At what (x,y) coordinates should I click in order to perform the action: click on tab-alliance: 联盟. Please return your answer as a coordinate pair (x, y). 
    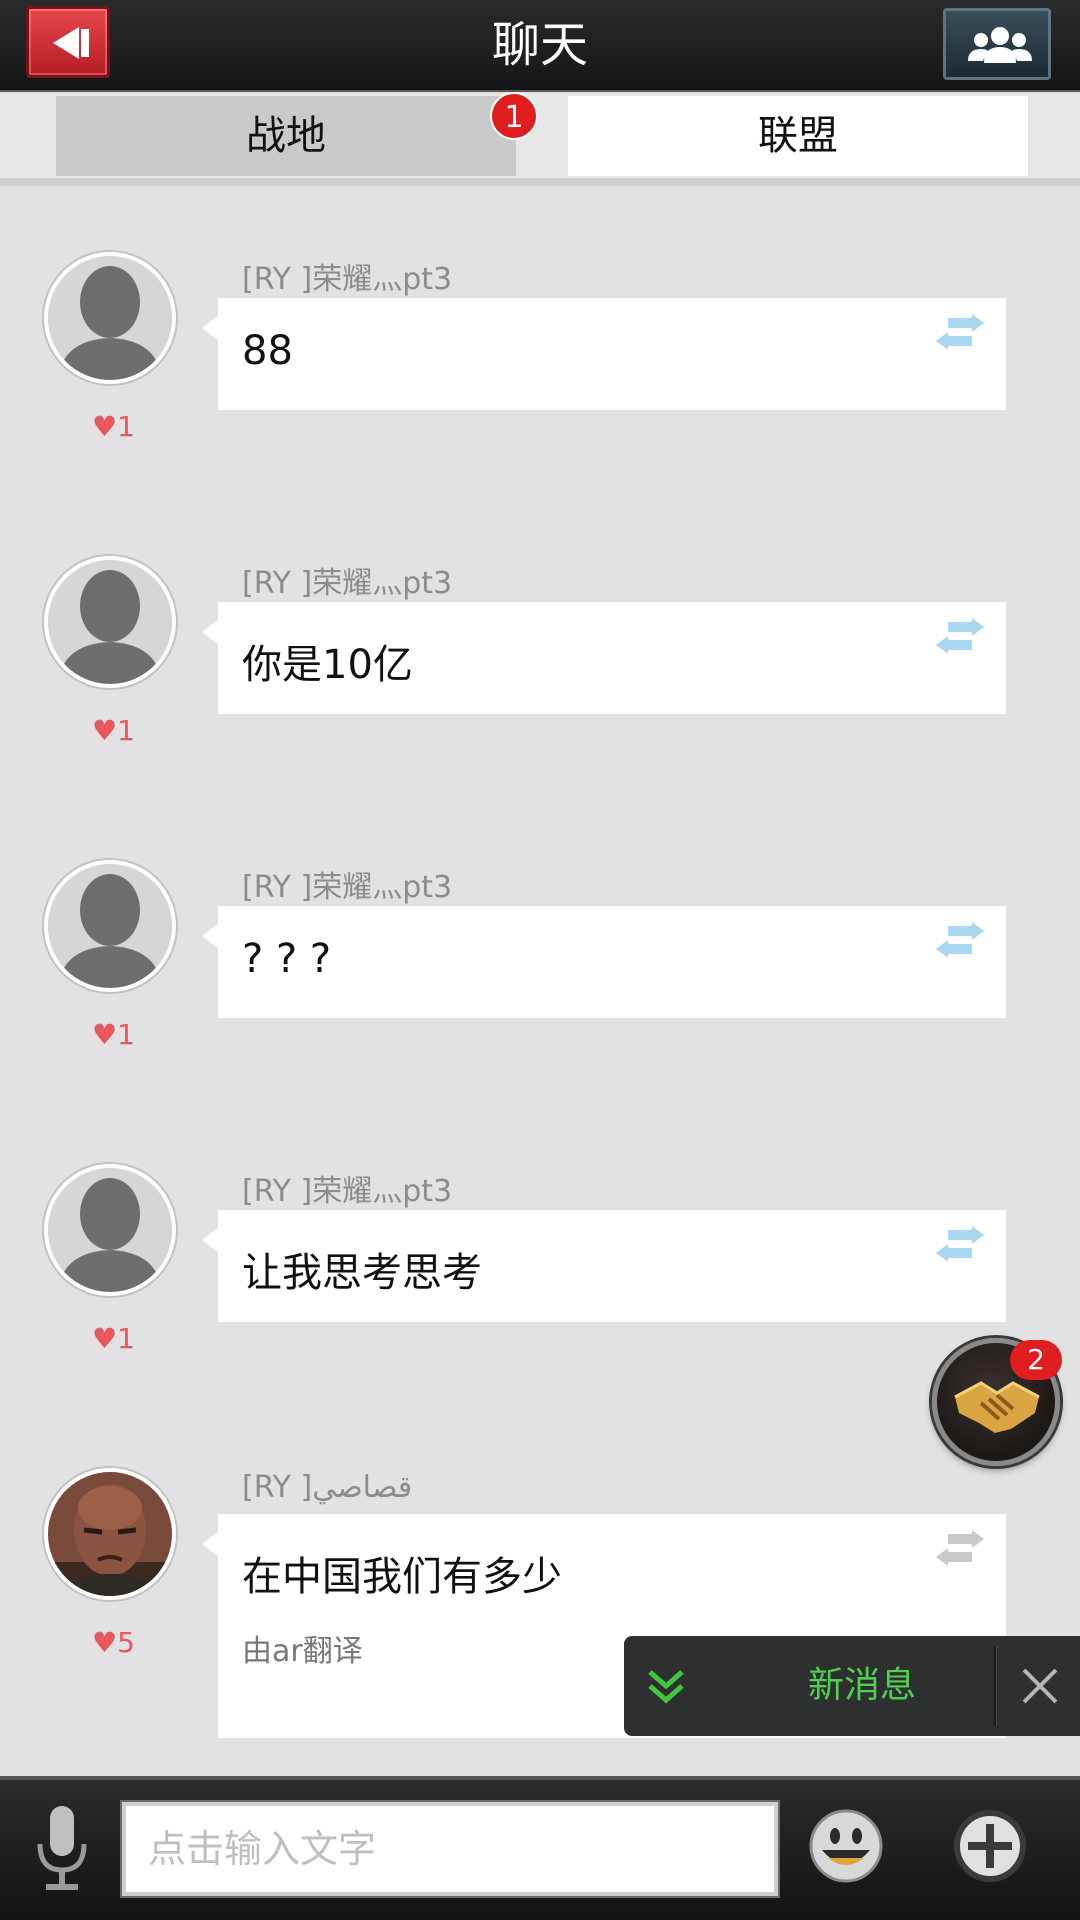
    Looking at the image, I should click on (798, 136).